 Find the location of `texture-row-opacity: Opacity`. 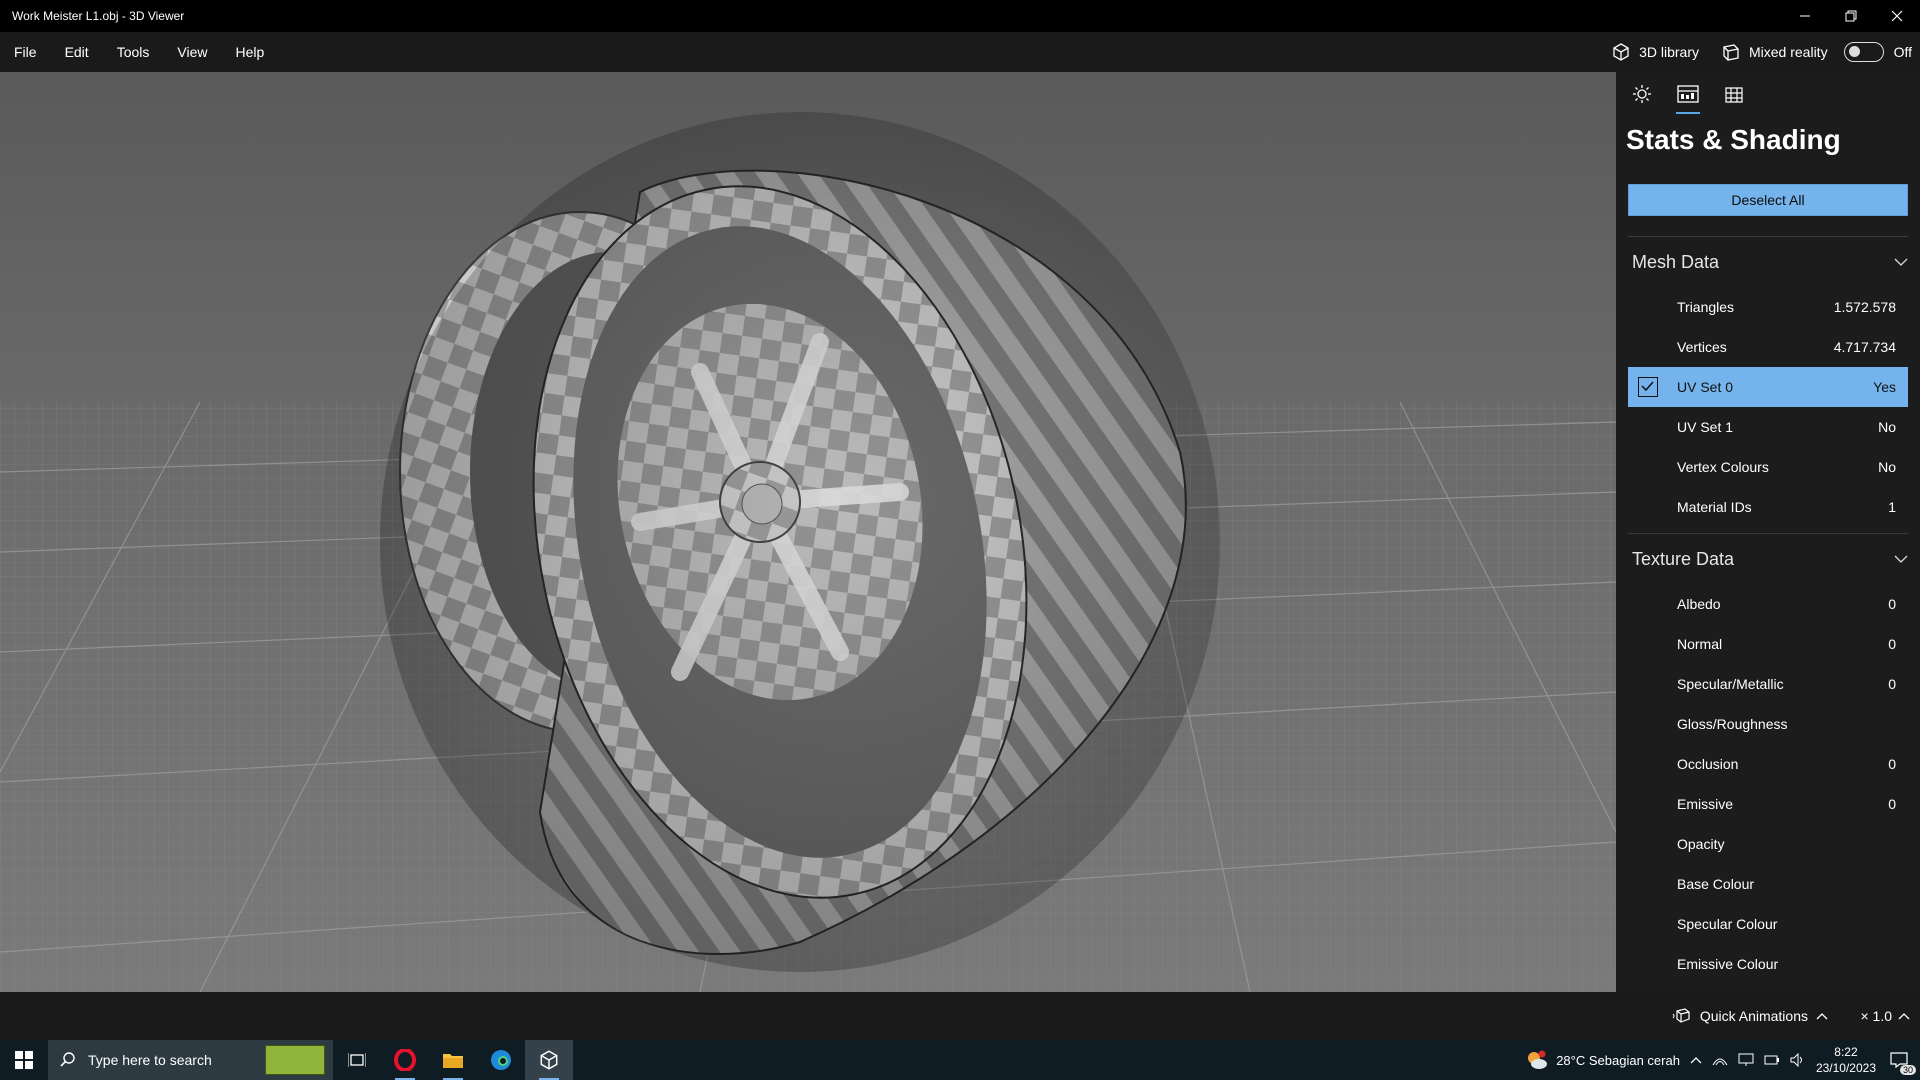

texture-row-opacity: Opacity is located at coordinates (1768, 844).